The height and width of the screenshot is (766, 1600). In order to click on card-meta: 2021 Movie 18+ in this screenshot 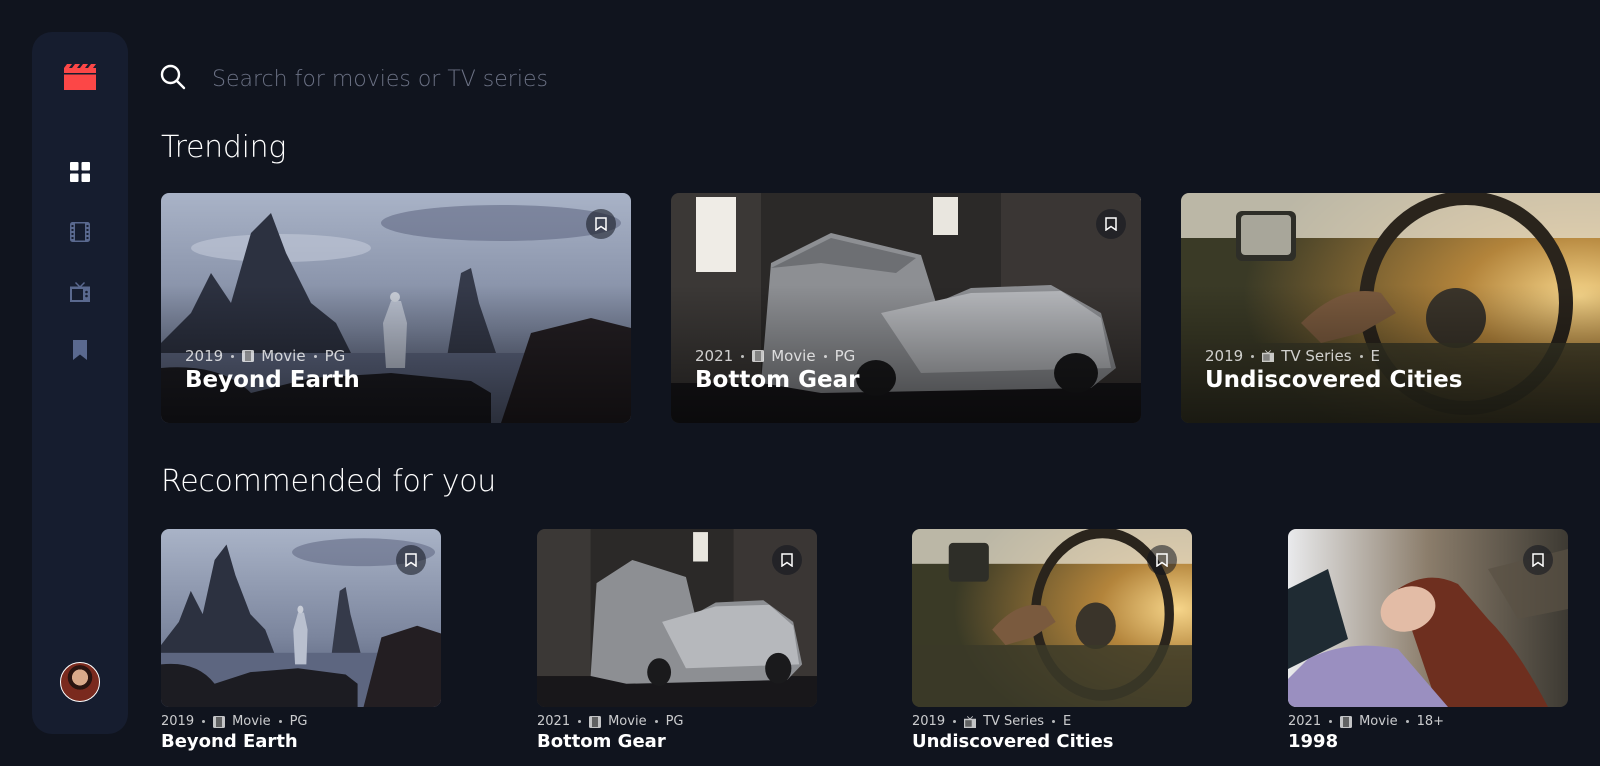, I will do `click(1366, 721)`.